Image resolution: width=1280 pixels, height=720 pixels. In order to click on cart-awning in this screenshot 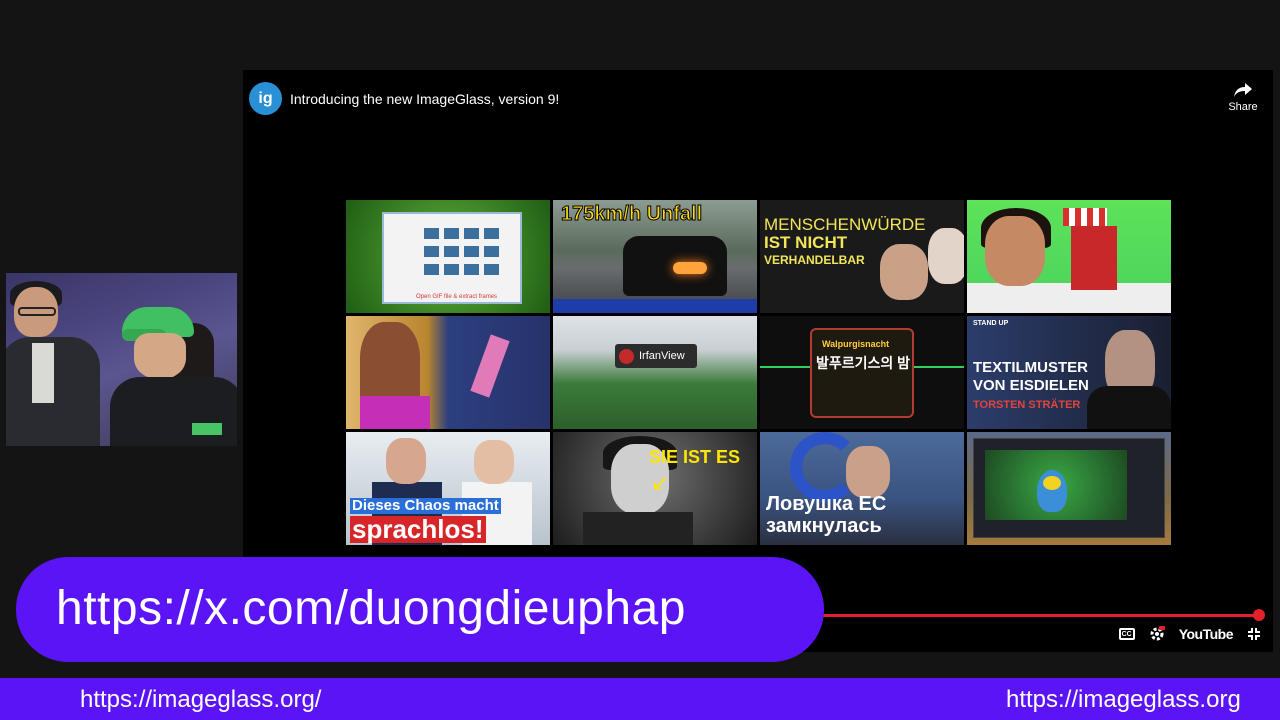, I will do `click(1085, 217)`.